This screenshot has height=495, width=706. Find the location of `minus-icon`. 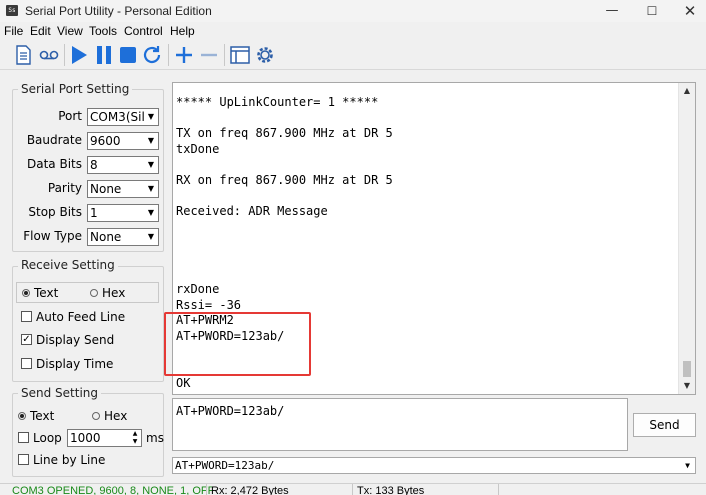

minus-icon is located at coordinates (209, 55).